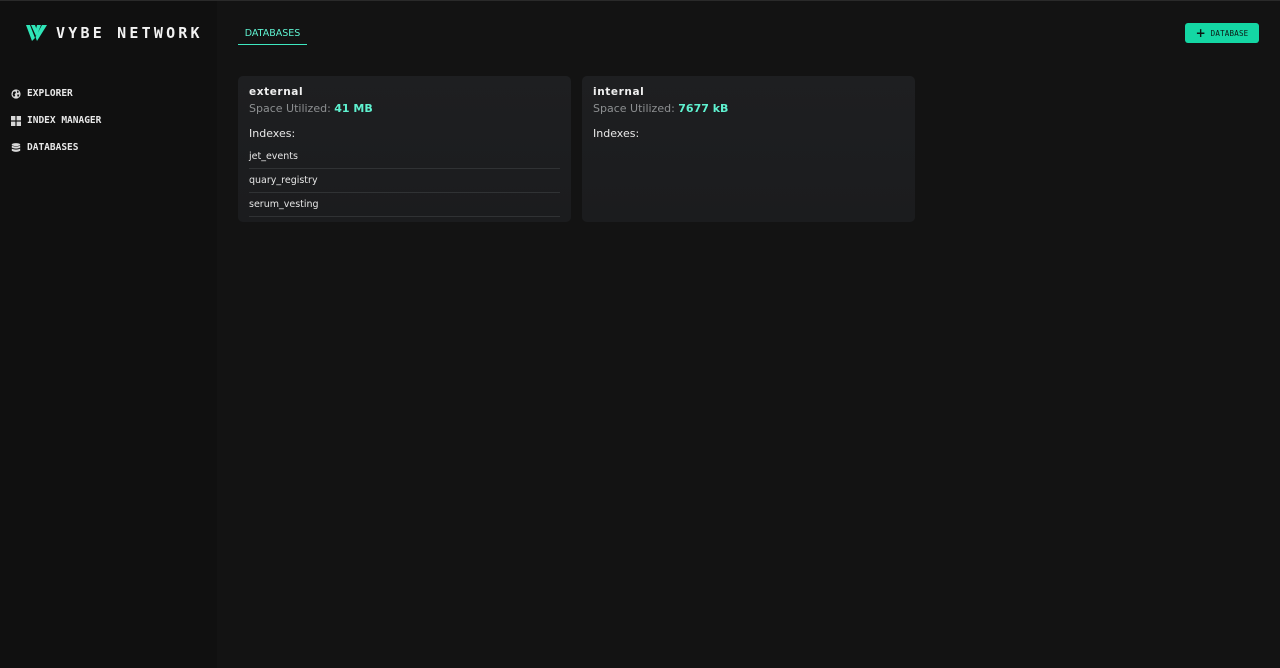  I want to click on index-item: quary_registry, so click(404, 181).